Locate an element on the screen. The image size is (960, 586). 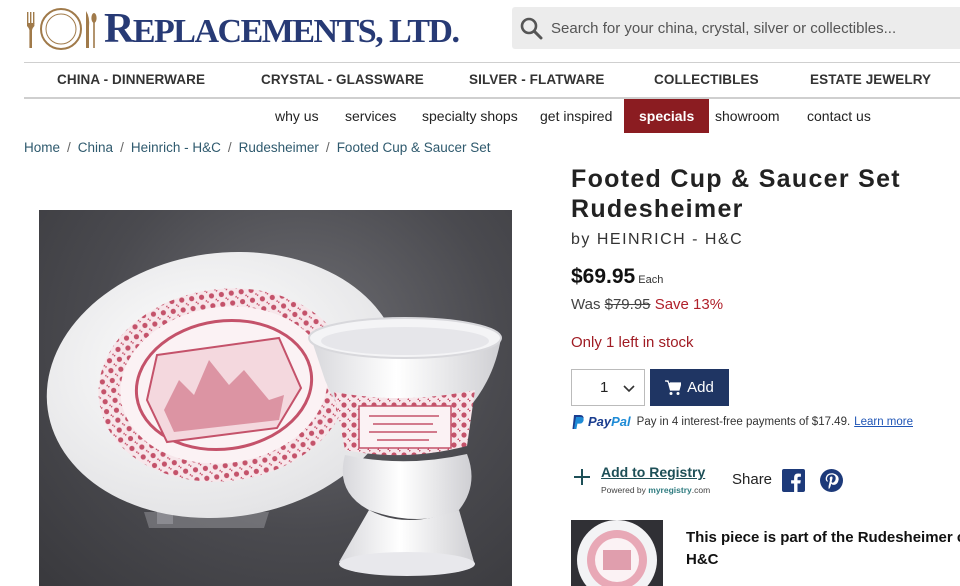
paypal-pay: Pay is located at coordinates (600, 421).